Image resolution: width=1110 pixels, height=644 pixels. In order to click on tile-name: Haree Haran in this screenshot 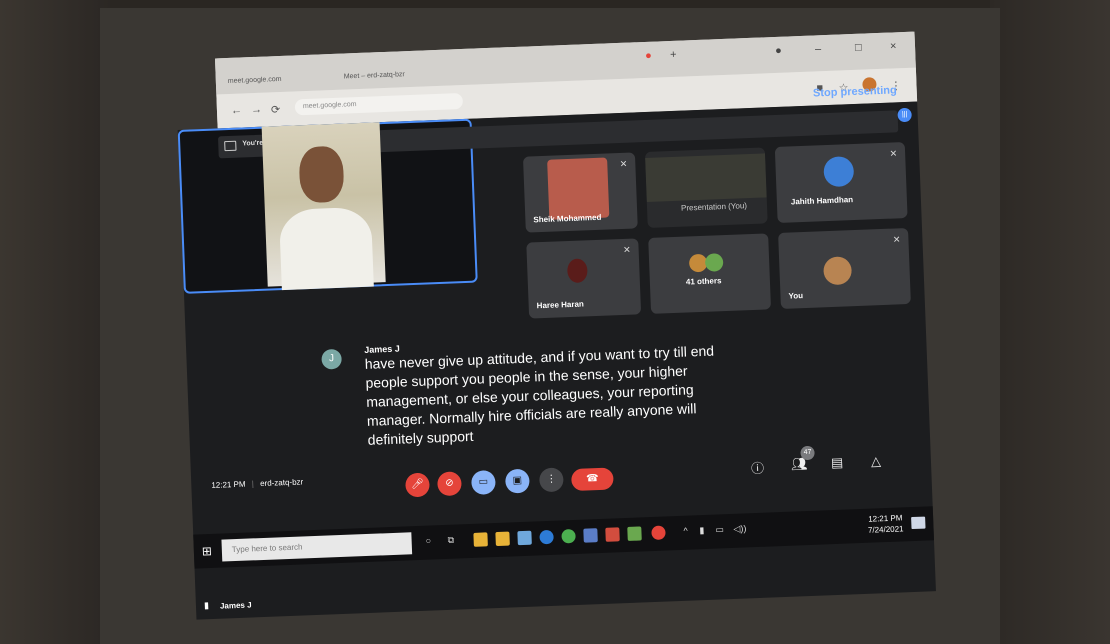, I will do `click(560, 305)`.